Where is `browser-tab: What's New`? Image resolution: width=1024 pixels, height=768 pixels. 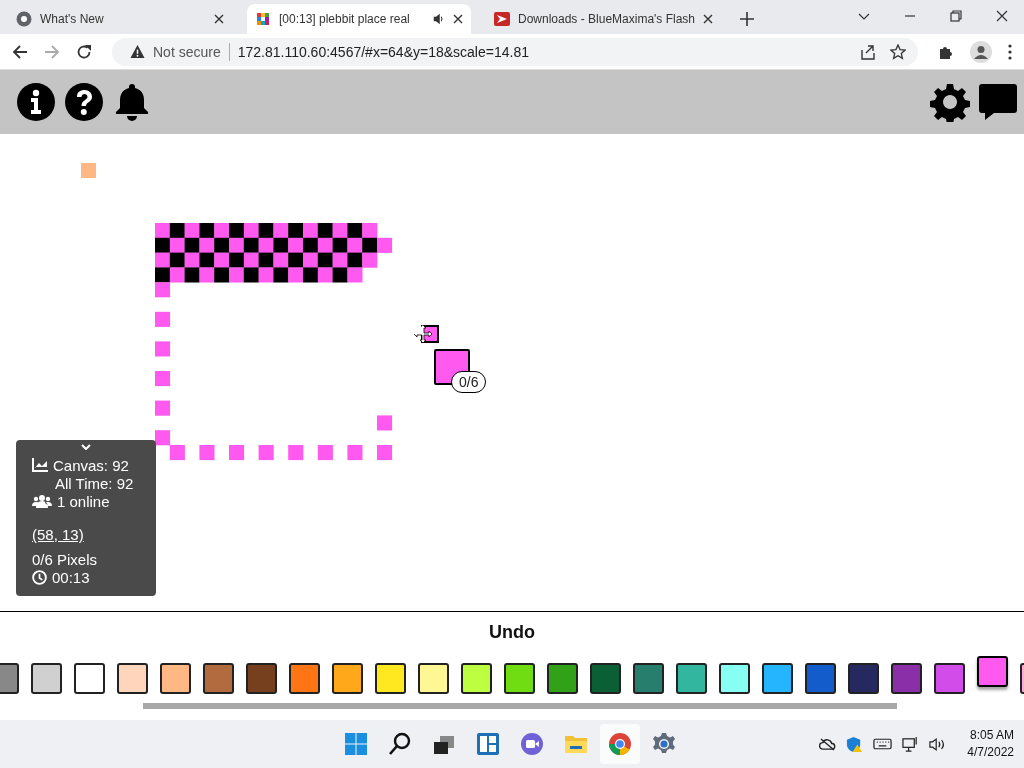
browser-tab: What's New is located at coordinates (120, 19).